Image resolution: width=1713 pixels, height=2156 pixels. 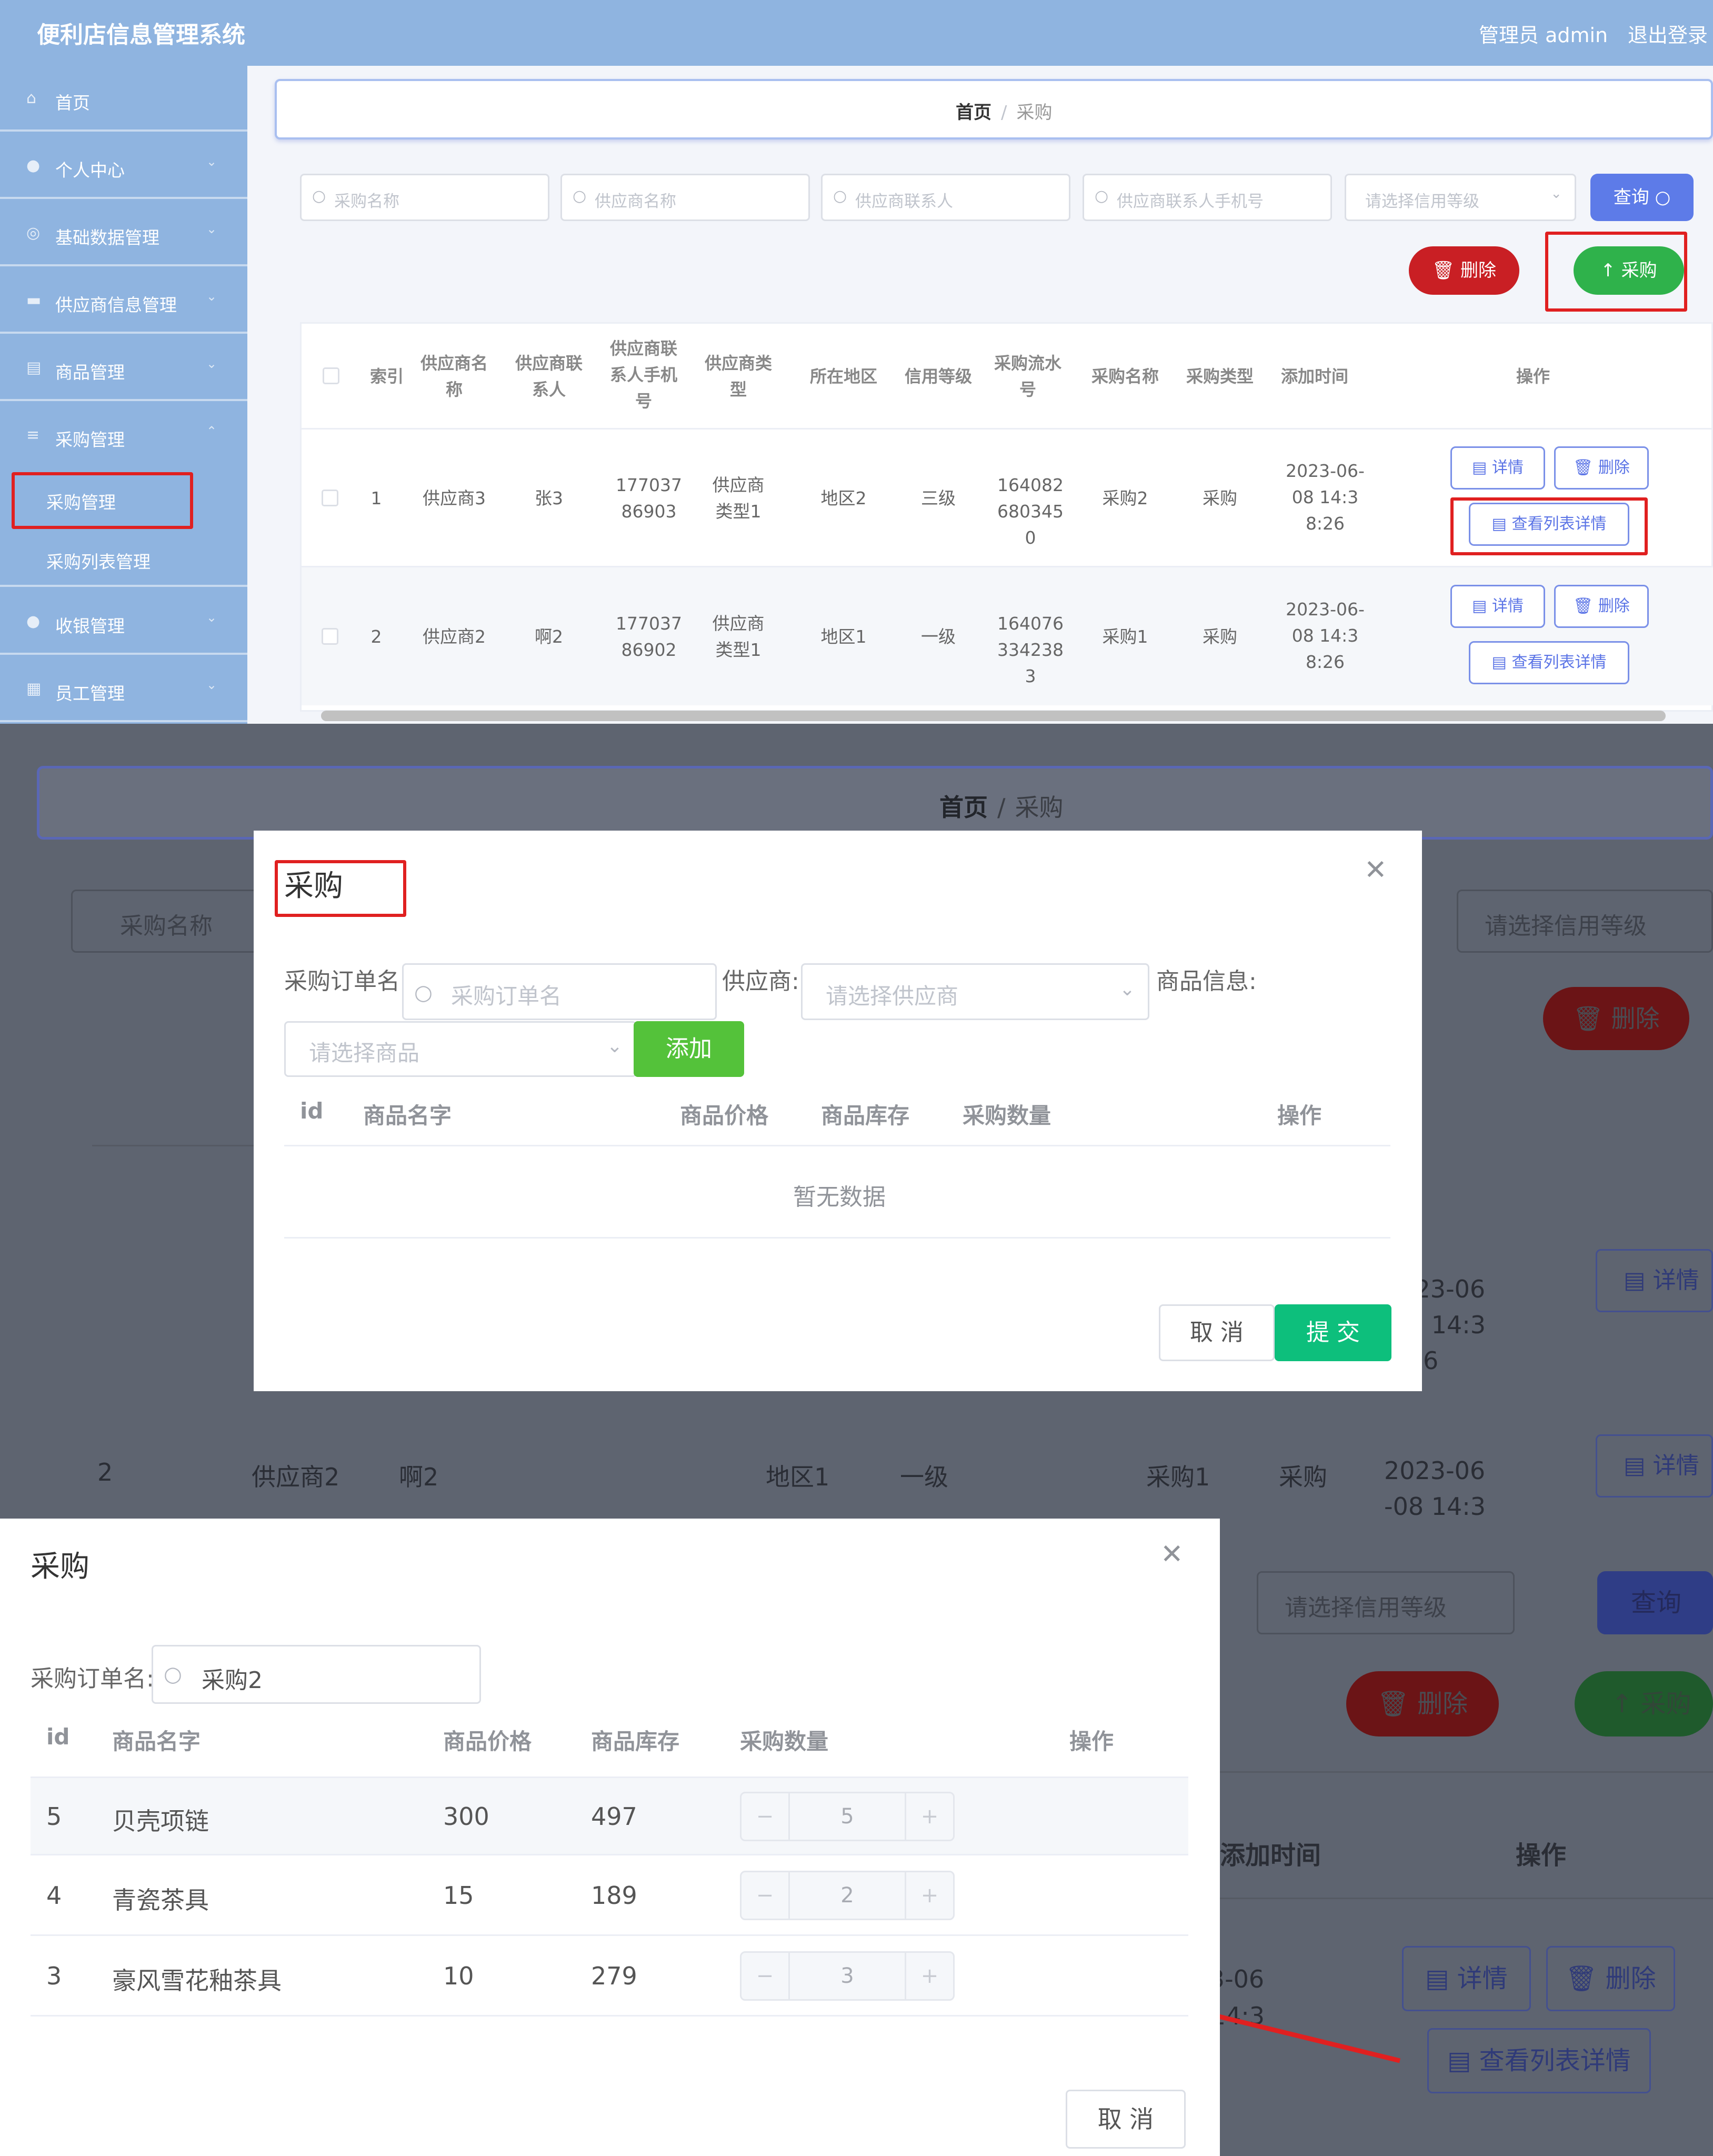 What do you see at coordinates (123, 558) in the screenshot?
I see `sidebar-subitem-list: 采购列表管理` at bounding box center [123, 558].